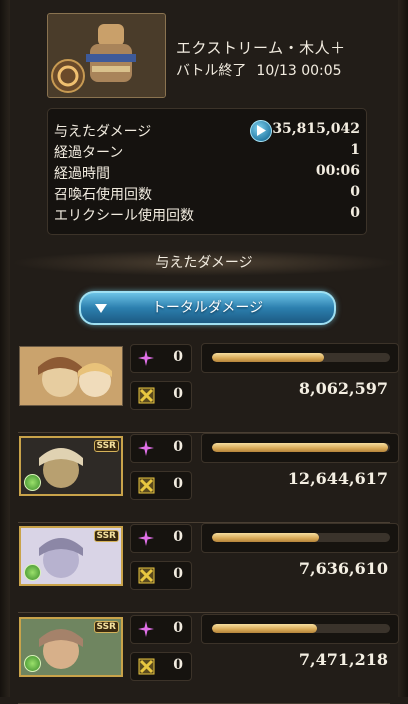 This screenshot has height=704, width=408. What do you see at coordinates (207, 152) in the screenshot?
I see `stat-row-turns: 経過ターン 1` at bounding box center [207, 152].